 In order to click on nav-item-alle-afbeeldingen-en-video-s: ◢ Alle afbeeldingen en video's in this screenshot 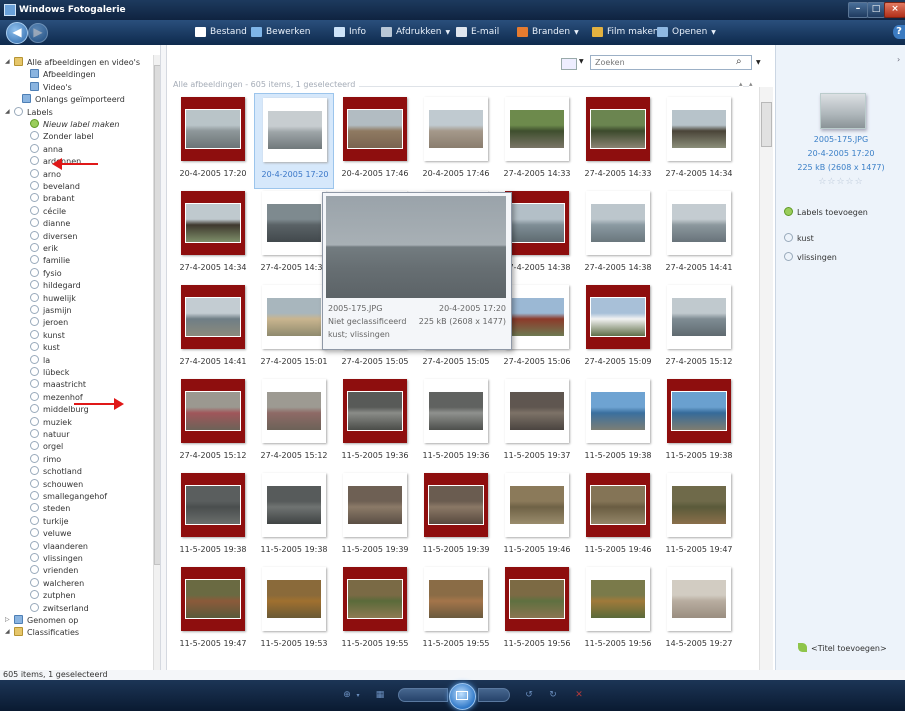, I will do `click(72, 62)`.